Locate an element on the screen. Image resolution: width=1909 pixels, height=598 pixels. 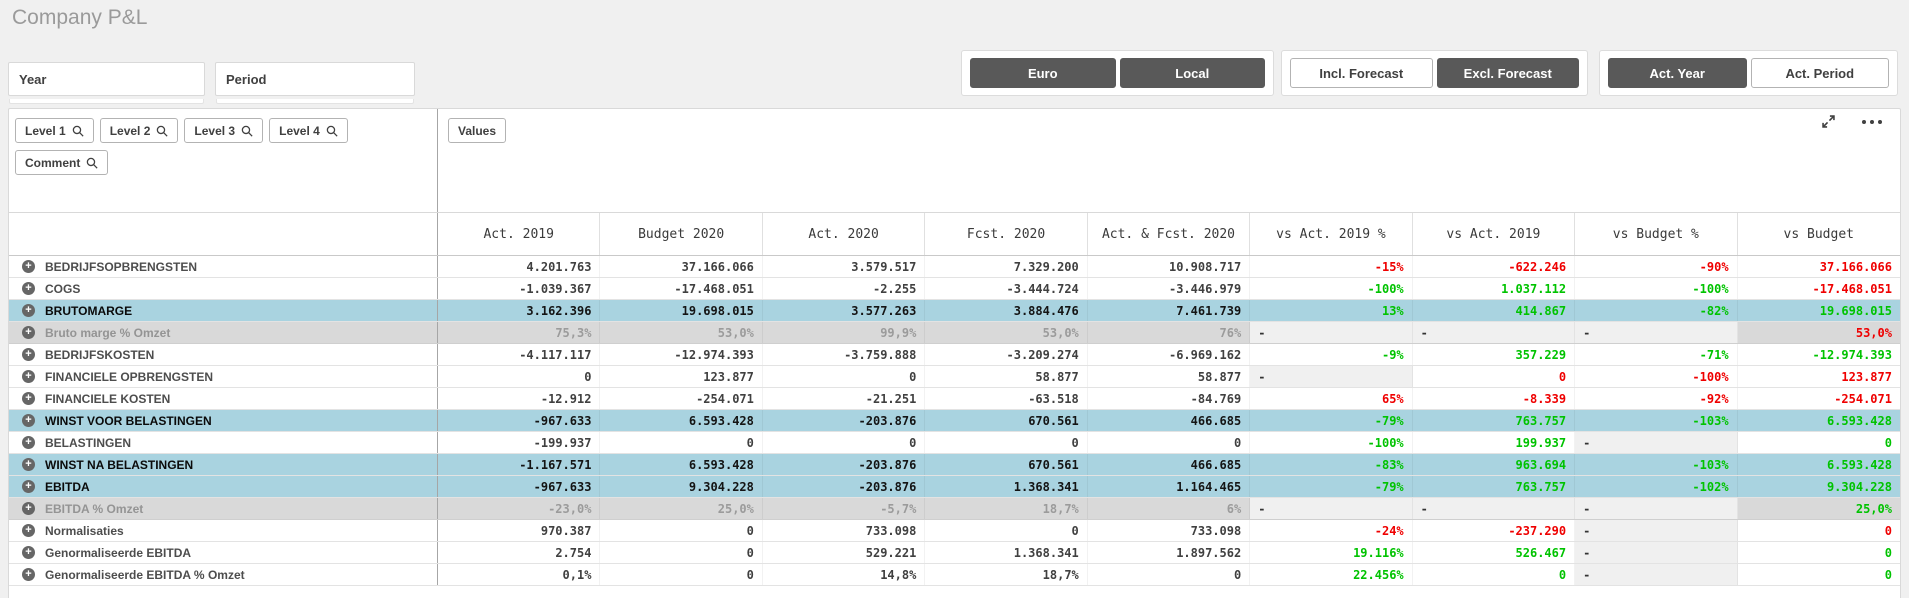
value-cell: - is located at coordinates (1656, 442).